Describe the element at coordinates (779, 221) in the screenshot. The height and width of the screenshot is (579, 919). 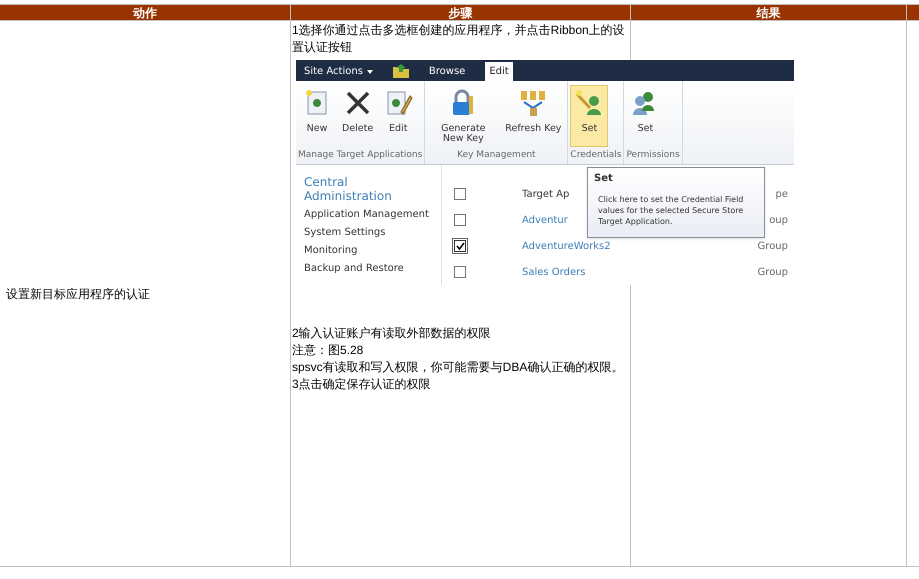
I see `table-cell-text: oup` at that location.